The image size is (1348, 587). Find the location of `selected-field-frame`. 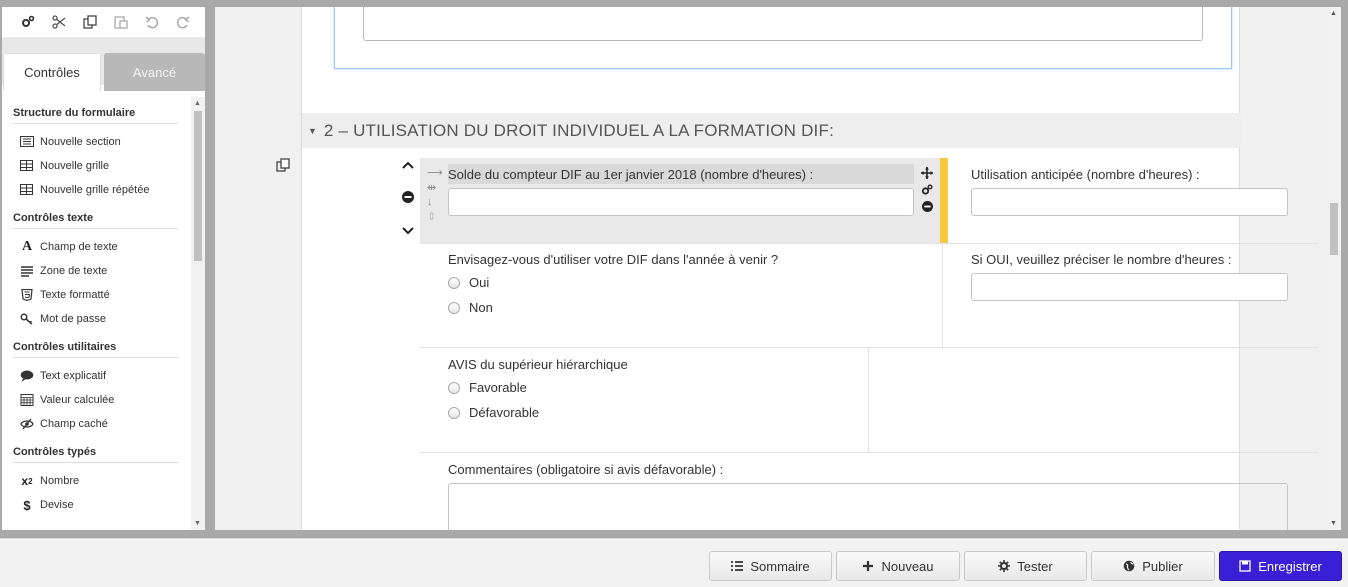

selected-field-frame is located at coordinates (783, 38).